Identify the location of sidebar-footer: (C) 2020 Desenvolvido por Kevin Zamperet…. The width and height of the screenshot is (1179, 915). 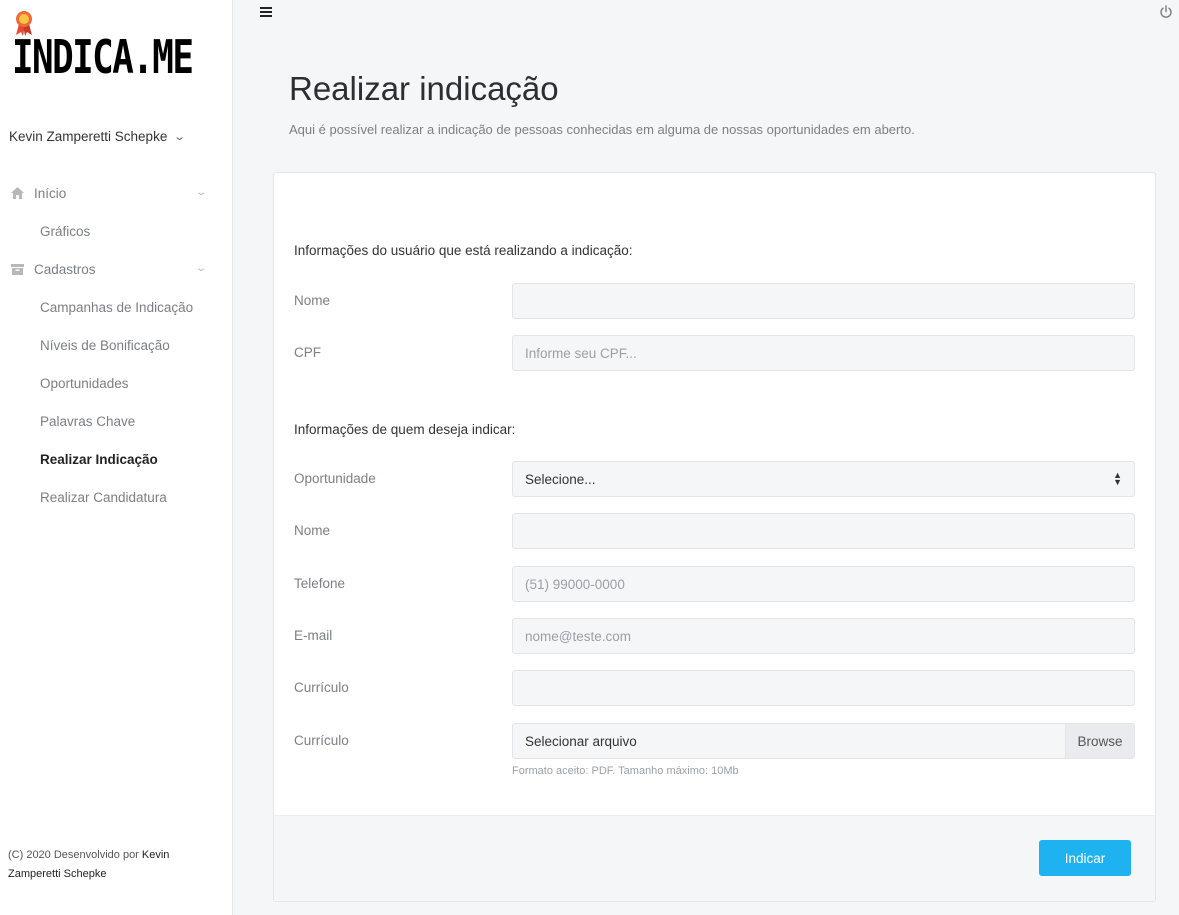
(108, 865).